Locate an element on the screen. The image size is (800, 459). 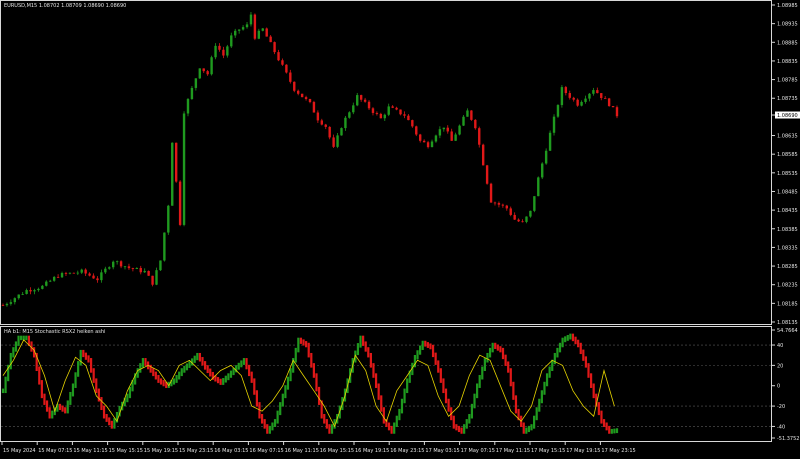
indicator-axis-label: 40 is located at coordinates (780, 346).